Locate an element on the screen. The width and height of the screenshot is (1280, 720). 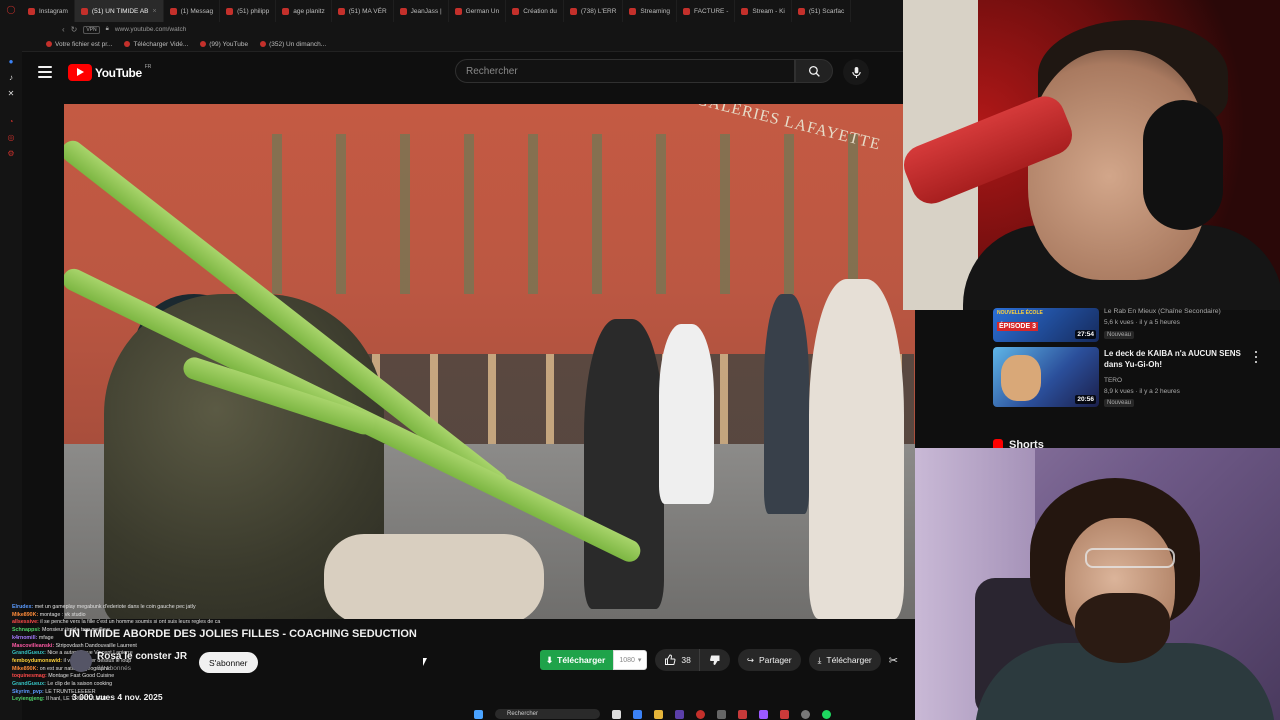
bookmark-item: (99) YouTube is located at coordinates (224, 44).